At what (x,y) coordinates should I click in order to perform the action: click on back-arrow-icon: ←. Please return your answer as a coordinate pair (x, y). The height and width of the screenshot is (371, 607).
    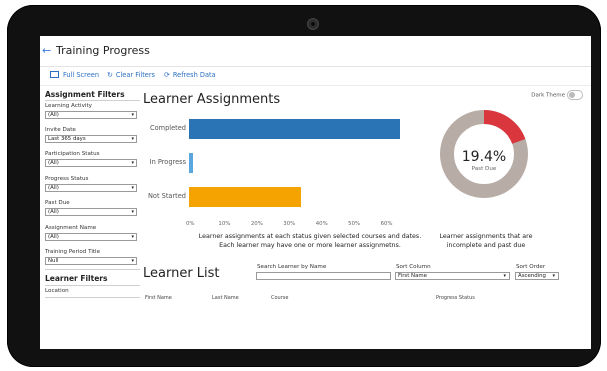
    Looking at the image, I should click on (46, 50).